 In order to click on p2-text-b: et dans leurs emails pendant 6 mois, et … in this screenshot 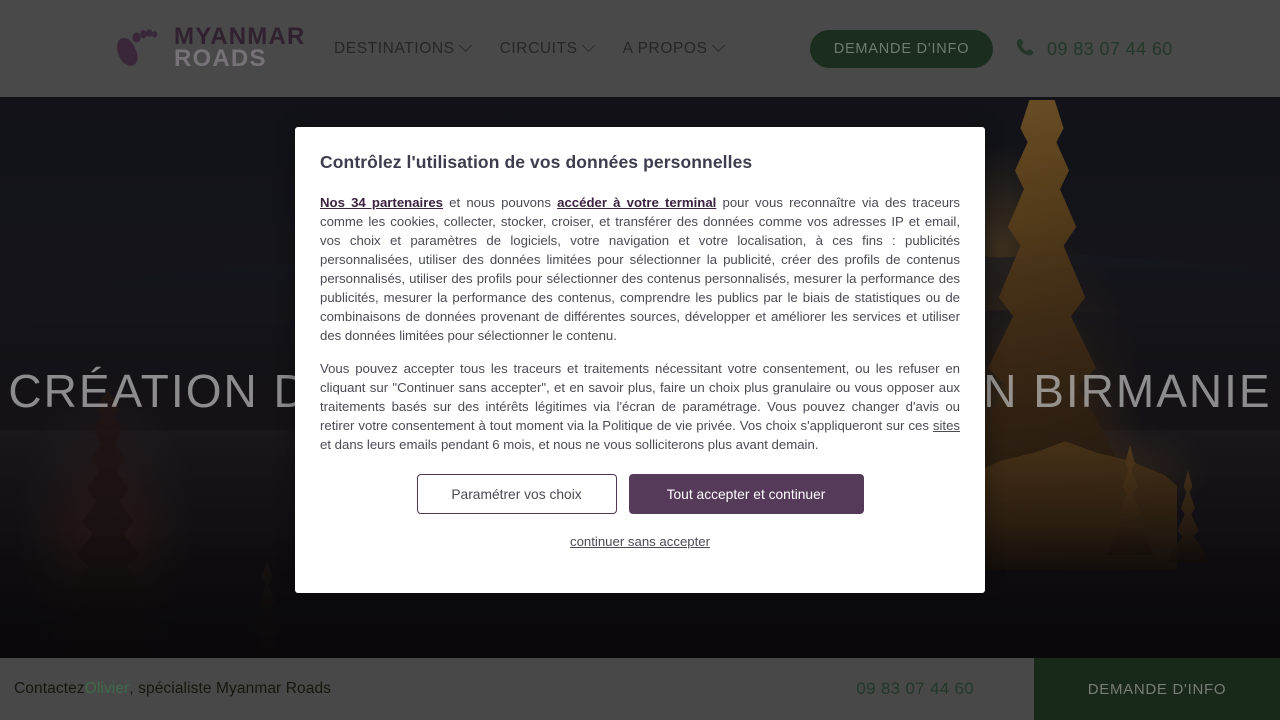, I will do `click(569, 444)`.